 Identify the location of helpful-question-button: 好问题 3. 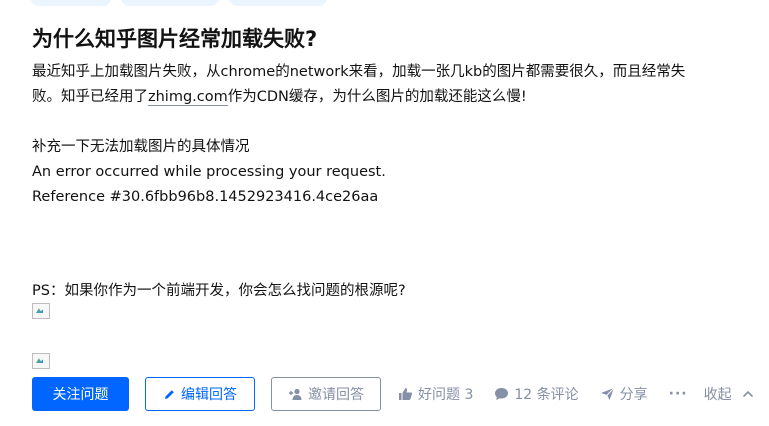
(435, 394).